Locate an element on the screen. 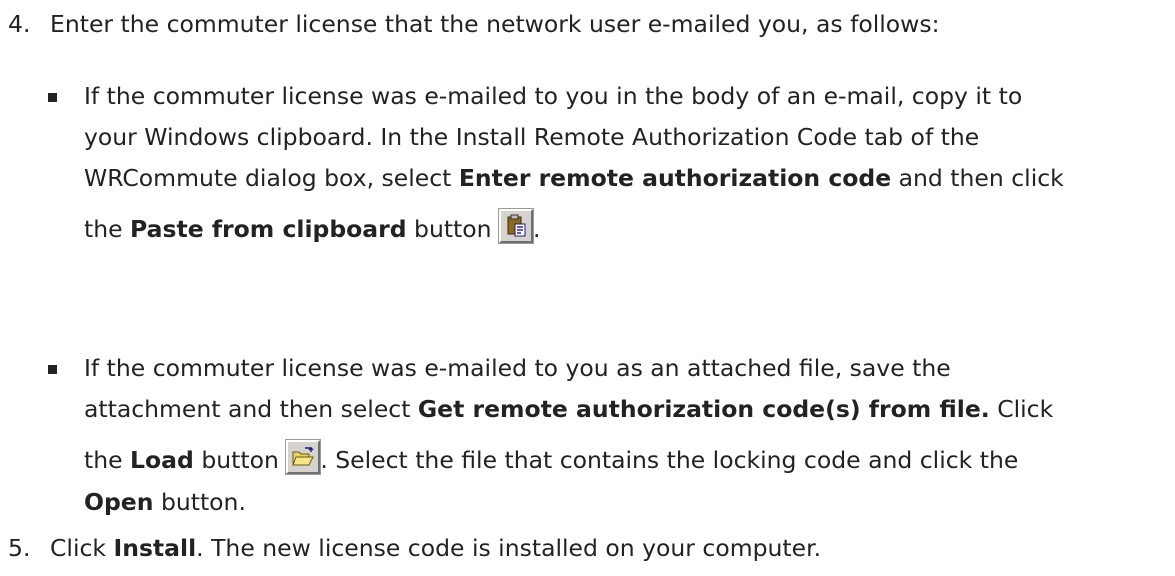 Image resolution: width=1175 pixels, height=576 pixels. install-label: Install is located at coordinates (155, 548).